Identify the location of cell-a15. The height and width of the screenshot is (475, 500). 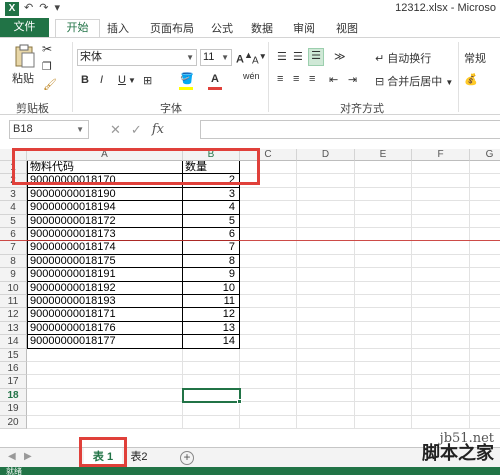
(105, 355).